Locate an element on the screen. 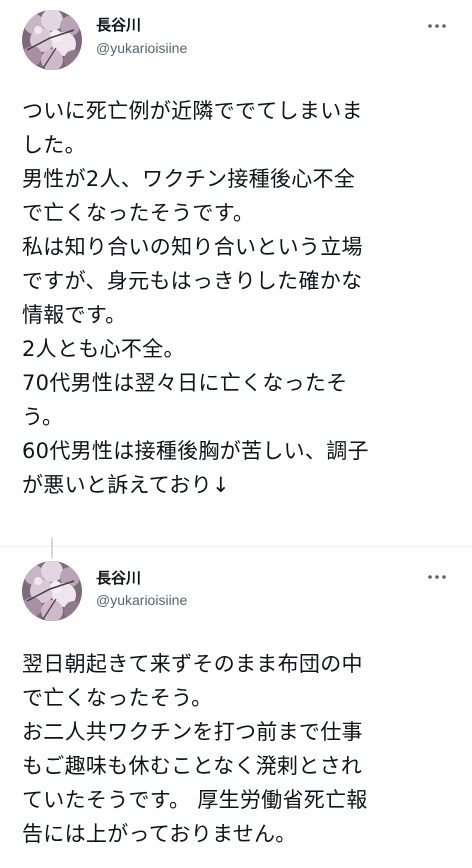  tweet-text-line: 男性が2人、ワクチン接種後心不全 is located at coordinates (189, 179).